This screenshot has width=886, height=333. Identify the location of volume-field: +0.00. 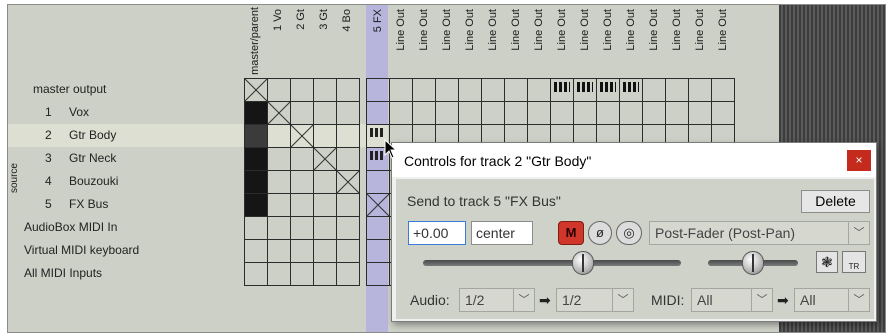
(437, 233).